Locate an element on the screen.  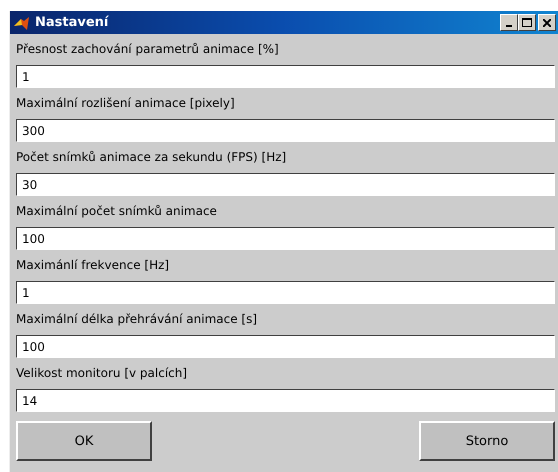
close-button is located at coordinates (547, 22).